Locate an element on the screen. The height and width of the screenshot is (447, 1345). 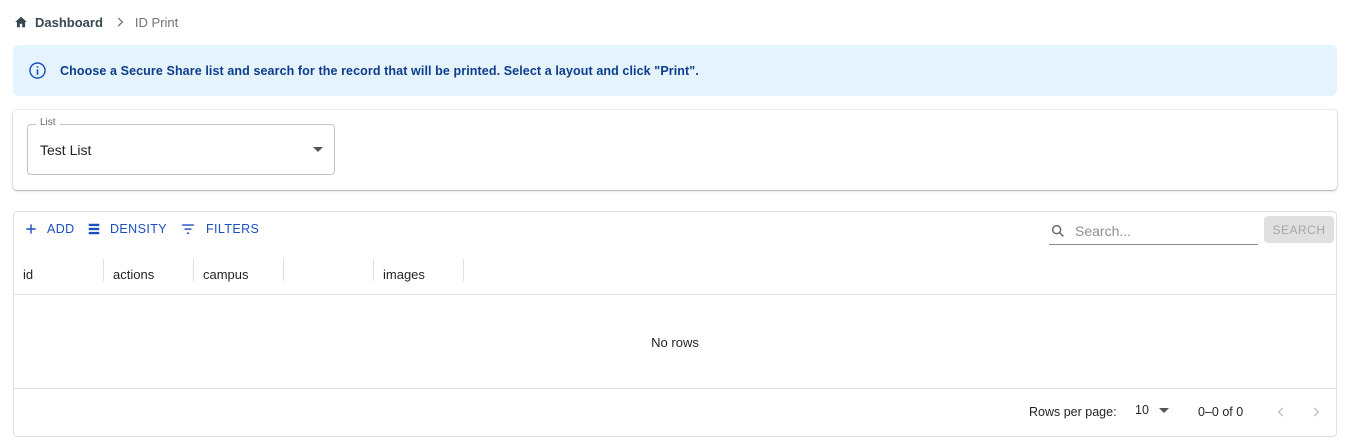
column-header-campus: campus is located at coordinates (239, 274).